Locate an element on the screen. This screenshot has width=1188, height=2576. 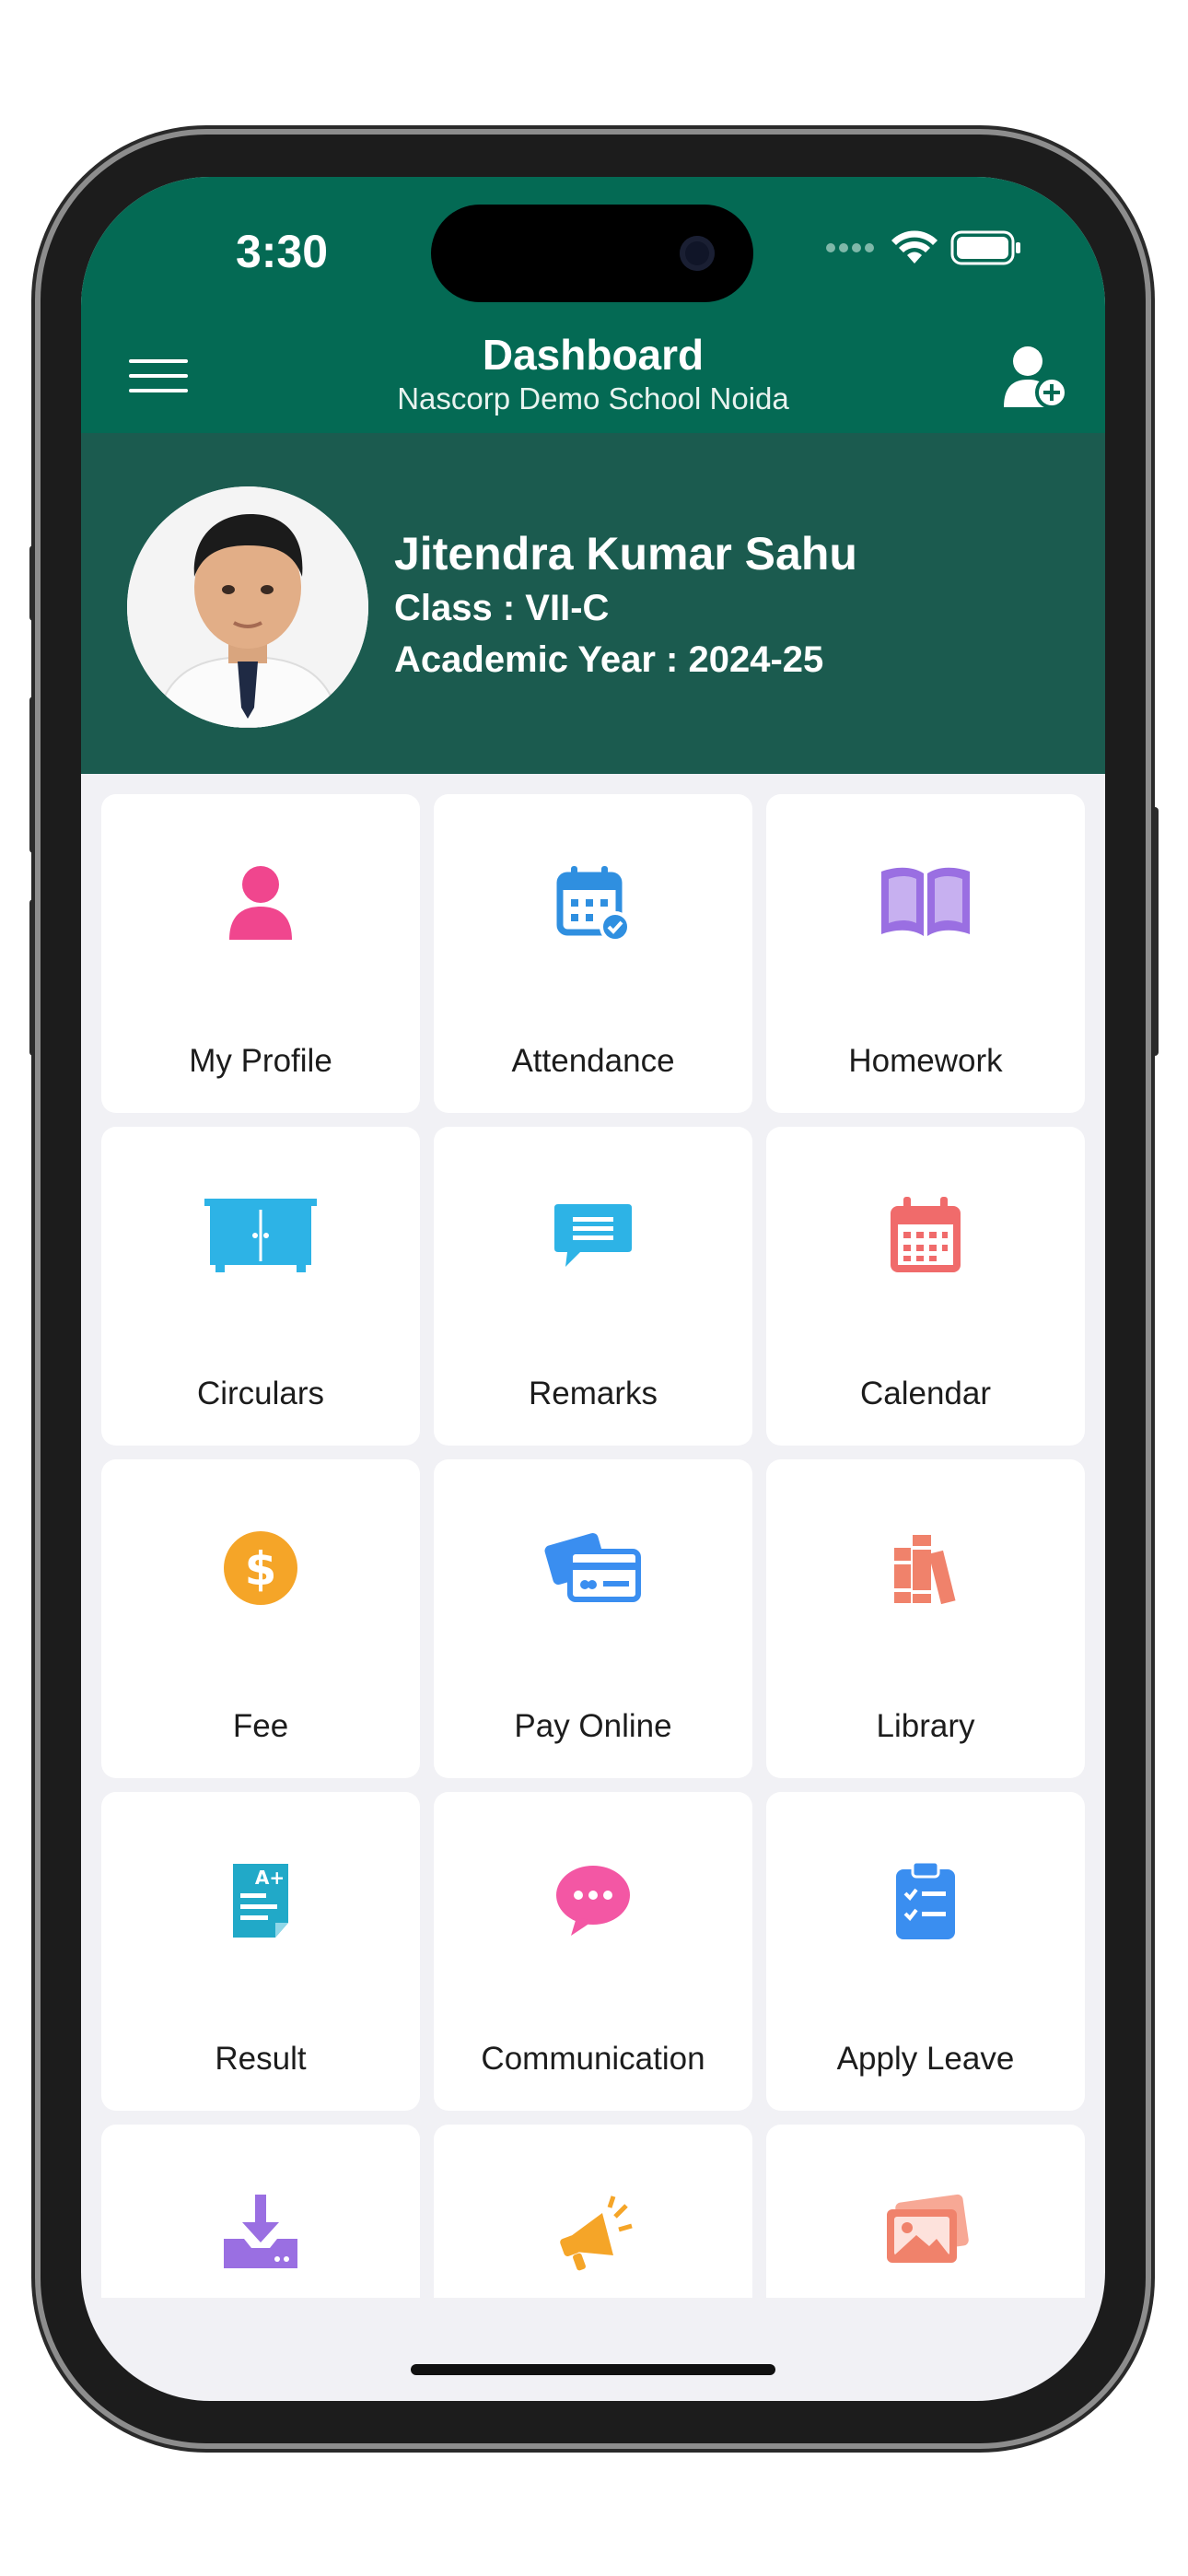
tile-label: Library is located at coordinates (925, 1726).